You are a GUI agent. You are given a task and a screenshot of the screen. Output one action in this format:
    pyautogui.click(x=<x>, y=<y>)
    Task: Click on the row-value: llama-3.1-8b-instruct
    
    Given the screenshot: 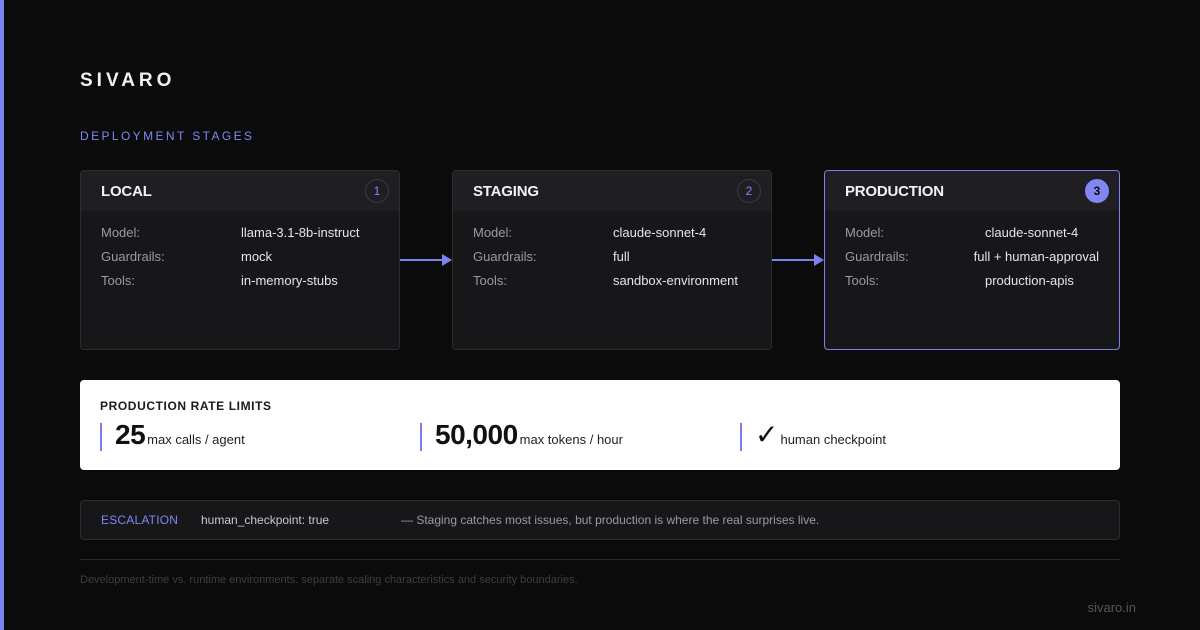 What is the action you would take?
    pyautogui.click(x=300, y=232)
    